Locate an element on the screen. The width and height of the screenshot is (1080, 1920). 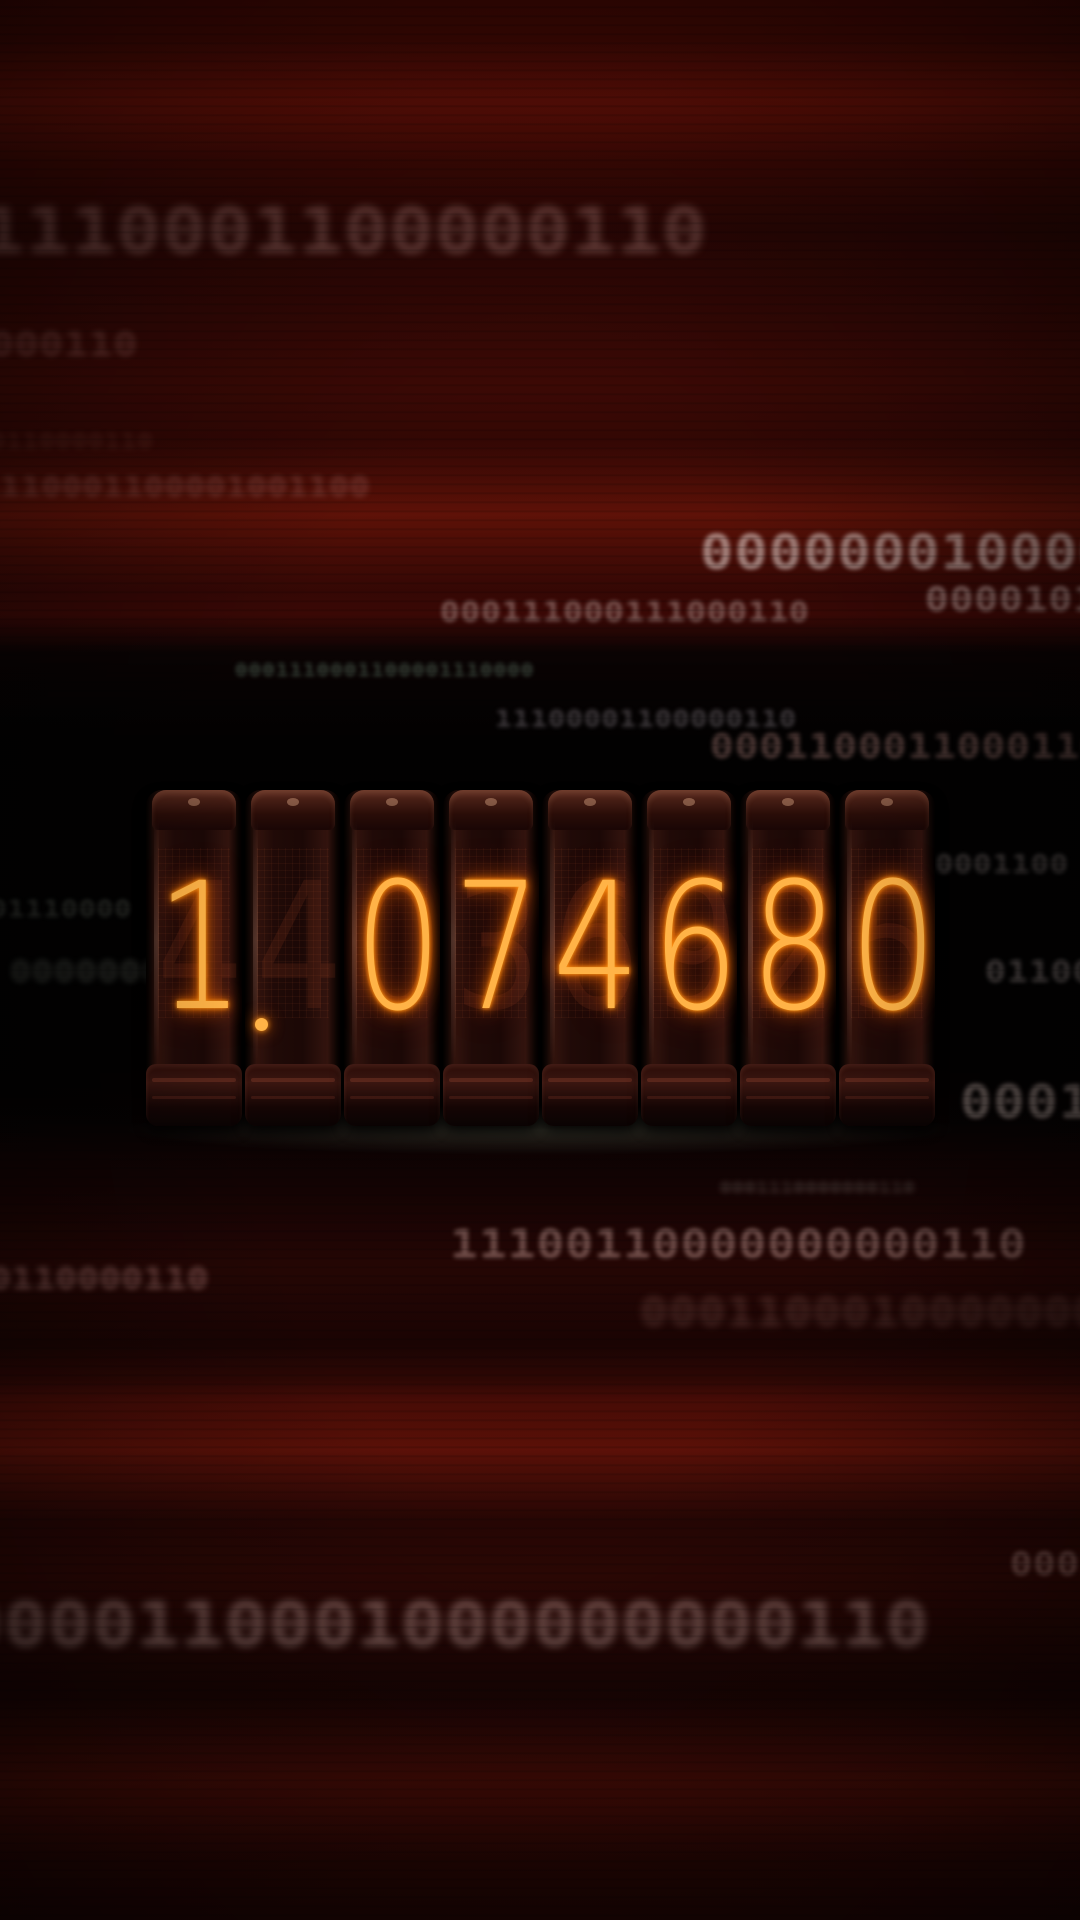
nixie-tube: 41 is located at coordinates (194, 958).